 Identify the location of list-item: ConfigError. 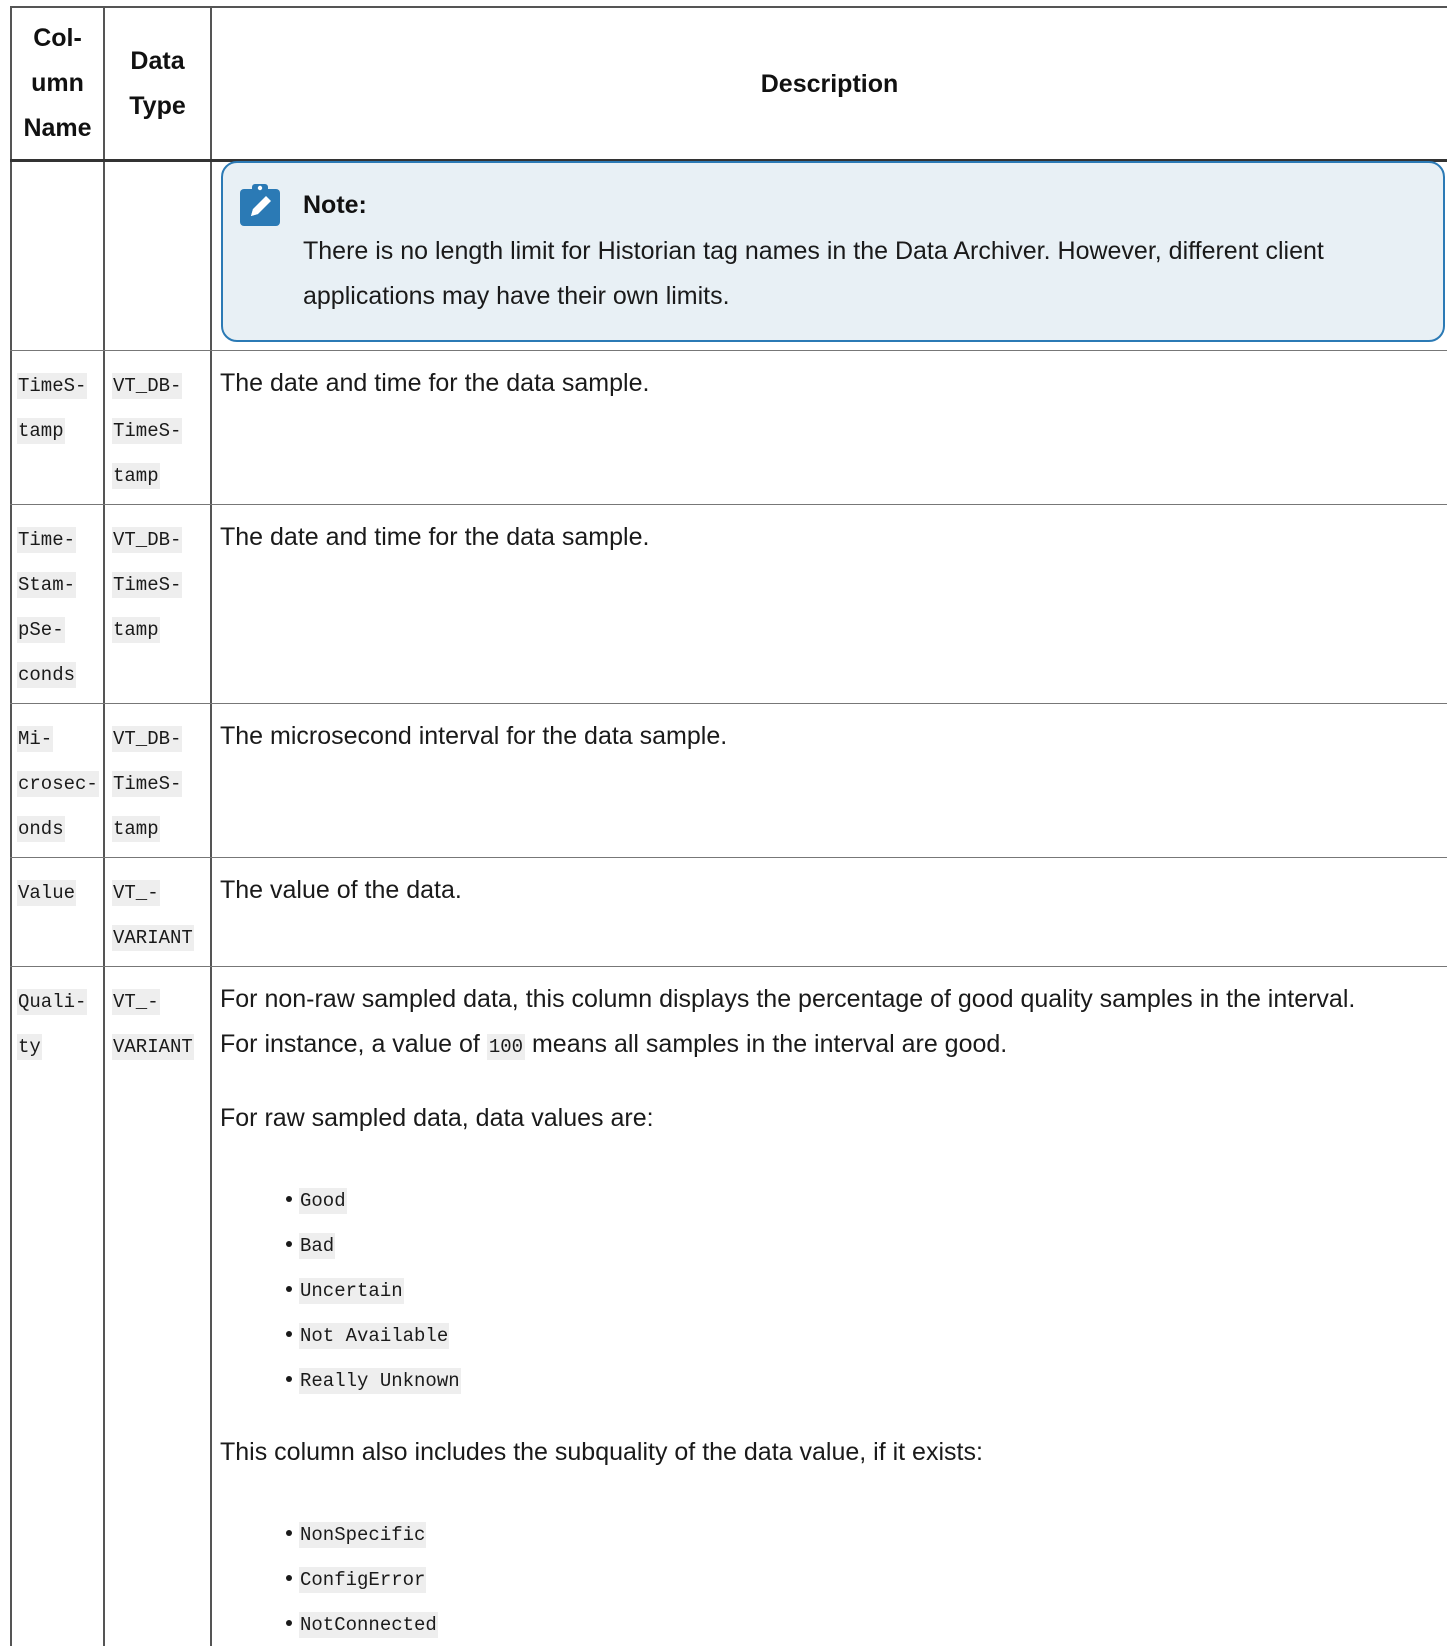
(832, 1580).